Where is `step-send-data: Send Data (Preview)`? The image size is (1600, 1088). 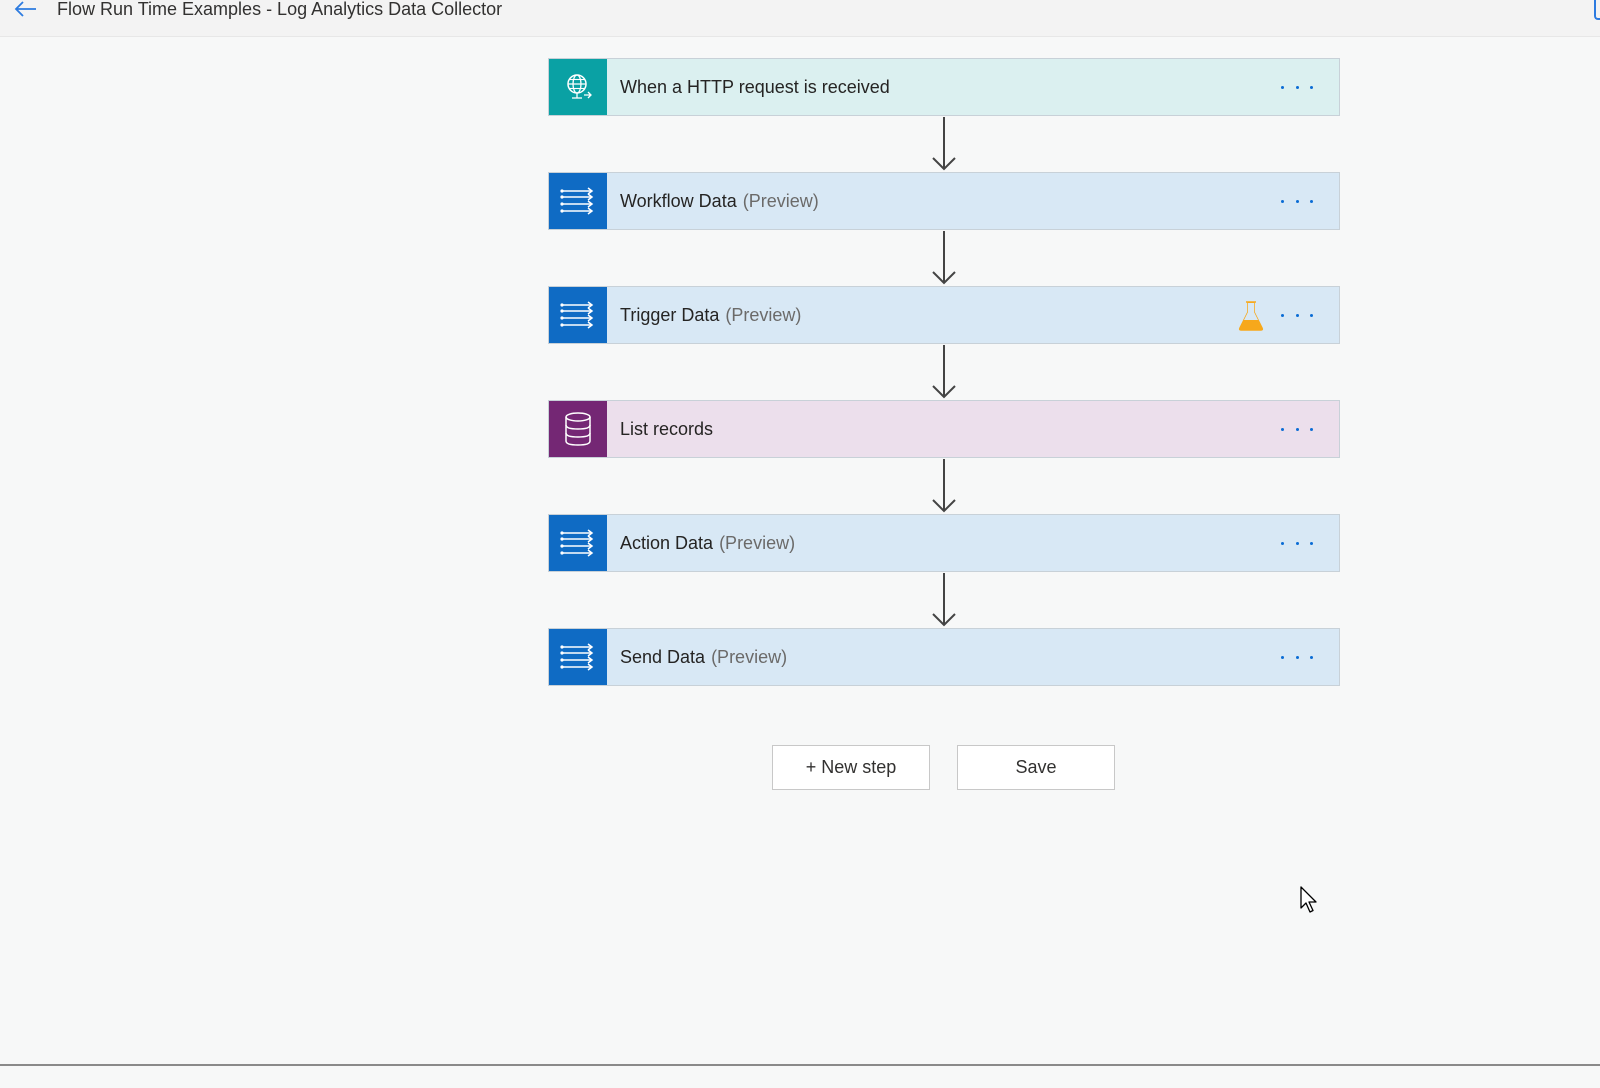
step-send-data: Send Data (Preview) is located at coordinates (944, 657).